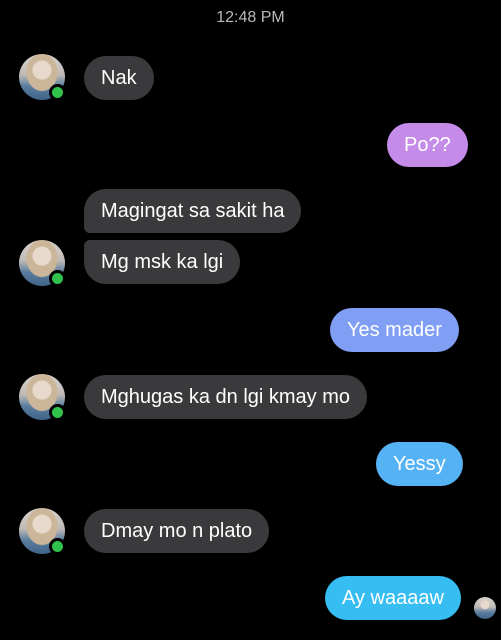 Image resolution: width=501 pixels, height=640 pixels. I want to click on message-text: Po??, so click(427, 145).